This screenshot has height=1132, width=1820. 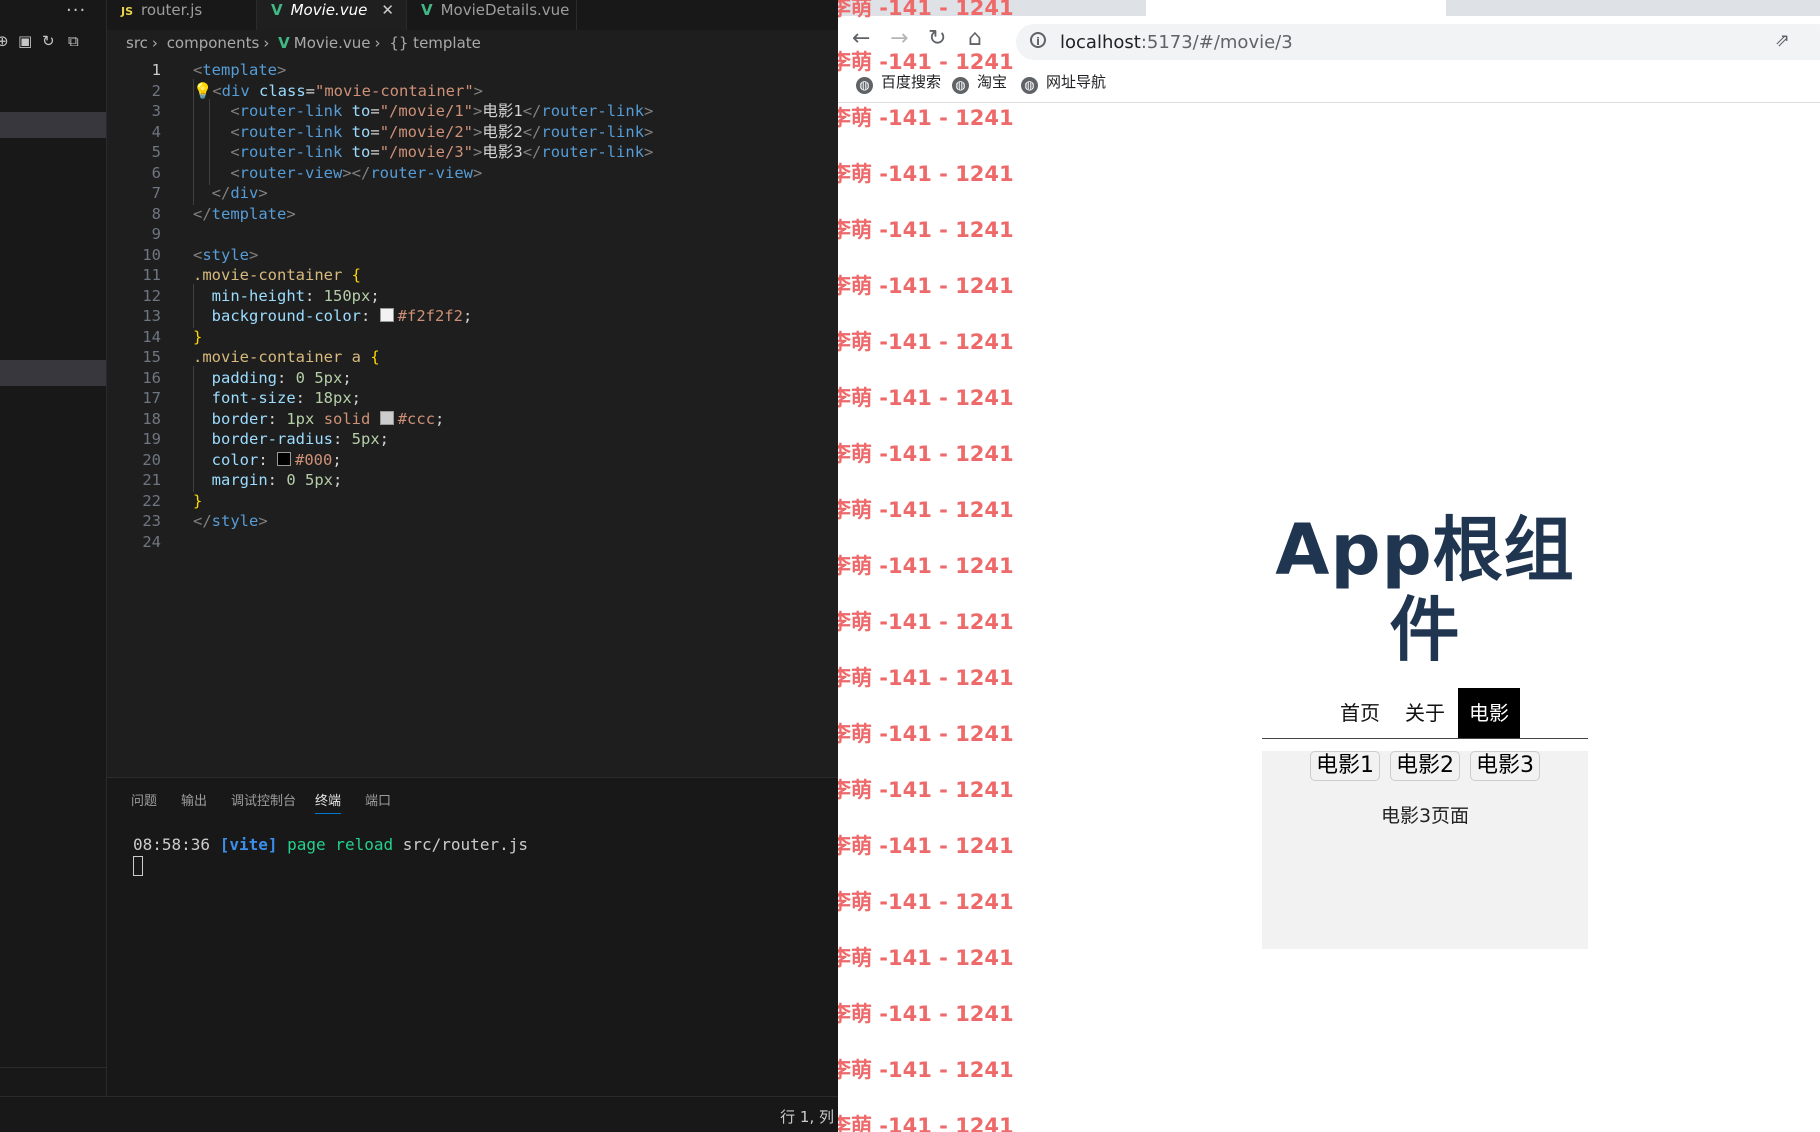 I want to click on tab-label: router.js, so click(x=172, y=10).